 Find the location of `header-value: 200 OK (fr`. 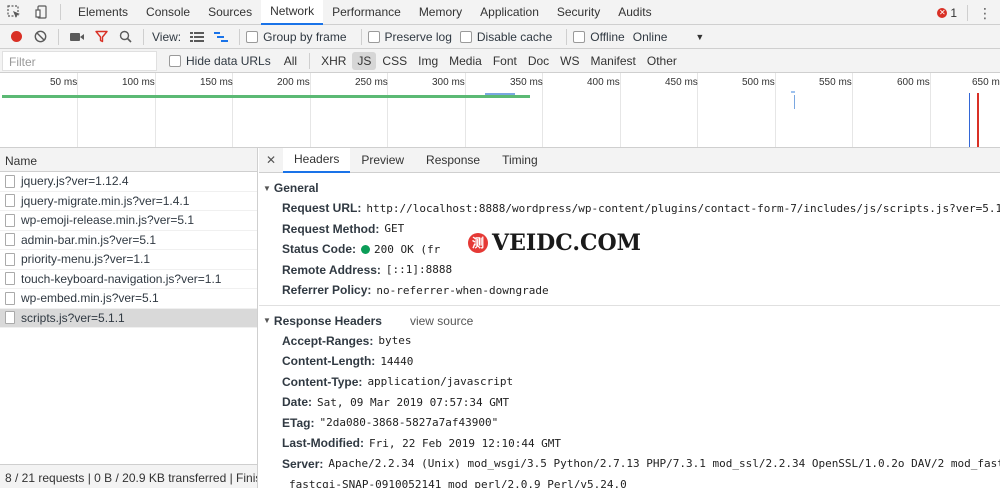

header-value: 200 OK (fr is located at coordinates (407, 249).